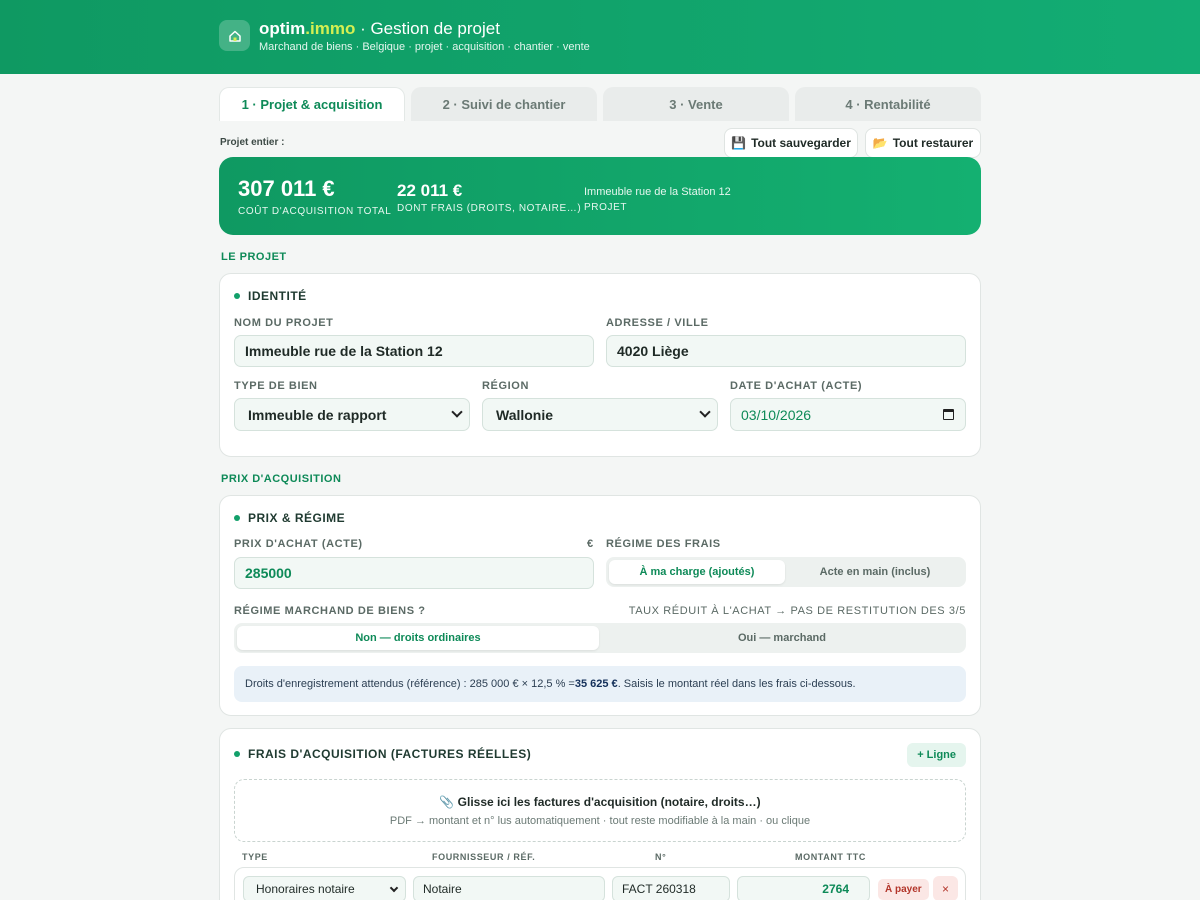  What do you see at coordinates (255, 857) in the screenshot?
I see `column-header-type: TYPE` at bounding box center [255, 857].